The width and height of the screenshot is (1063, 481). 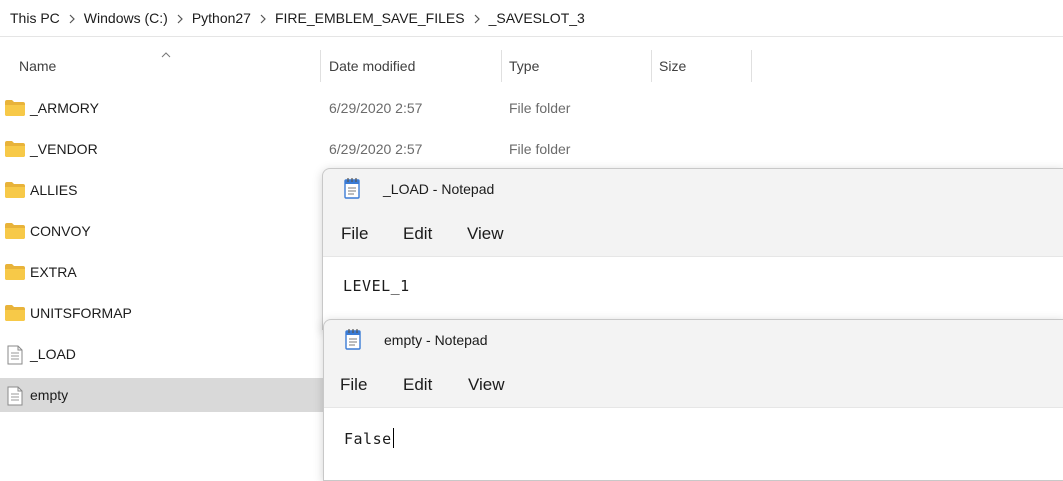 What do you see at coordinates (165, 395) in the screenshot?
I see `list-item: empty` at bounding box center [165, 395].